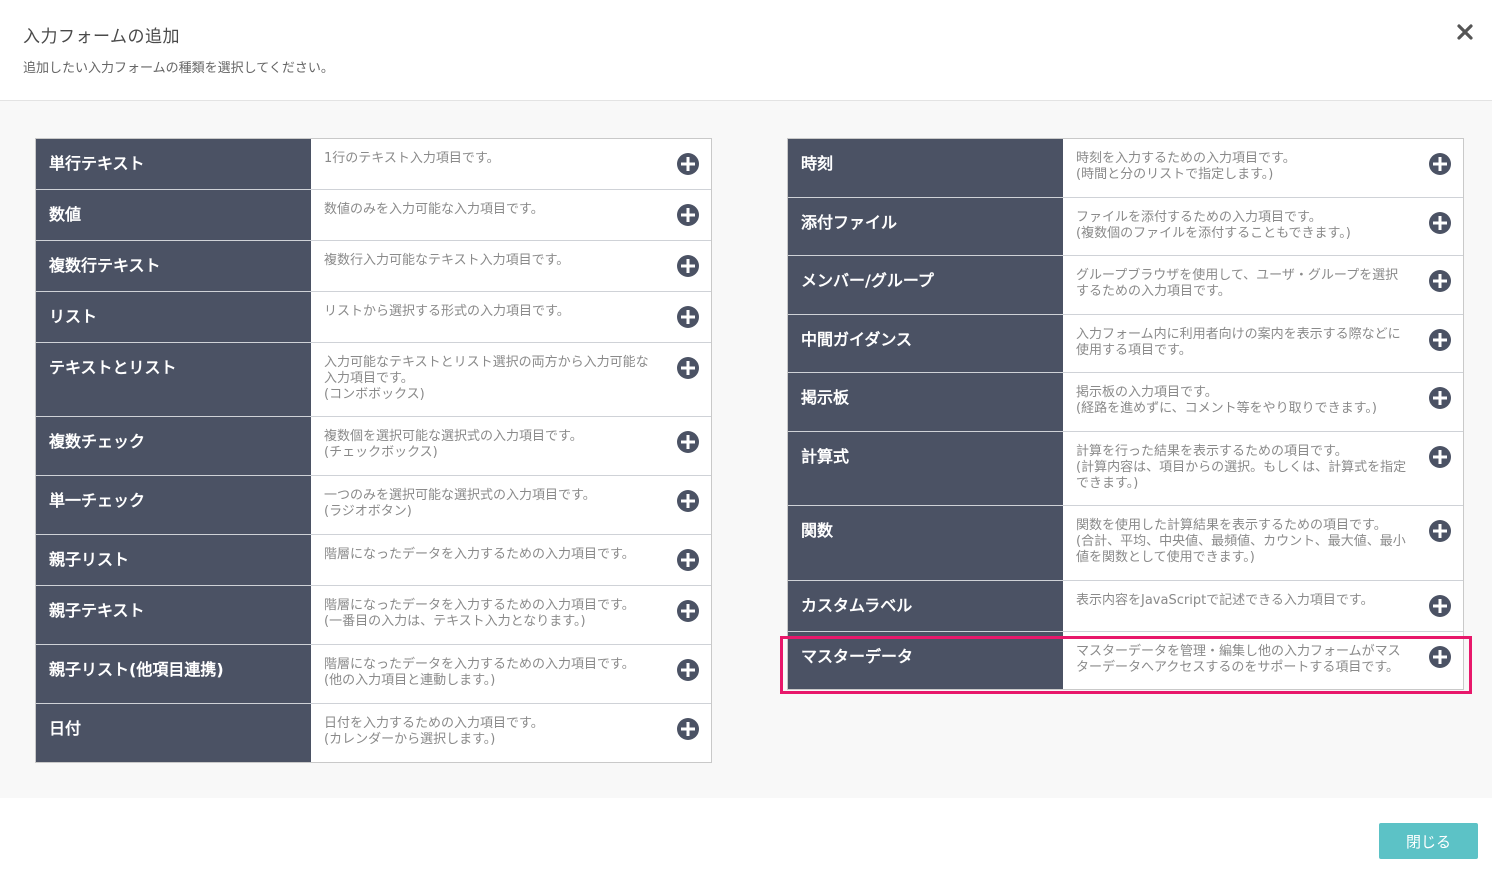 The width and height of the screenshot is (1492, 874). What do you see at coordinates (453, 444) in the screenshot?
I see `form-type-description: 複数個を選択可能な選択式の入力項目です。 (チェックボックス)` at bounding box center [453, 444].